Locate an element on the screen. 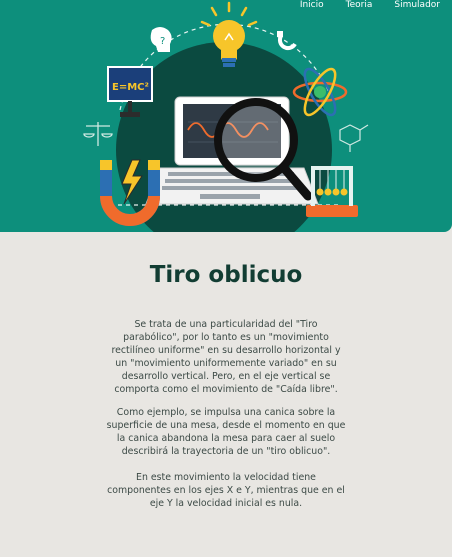 The width and height of the screenshot is (452, 557). nav-link-teoria: Teoria is located at coordinates (359, 7).